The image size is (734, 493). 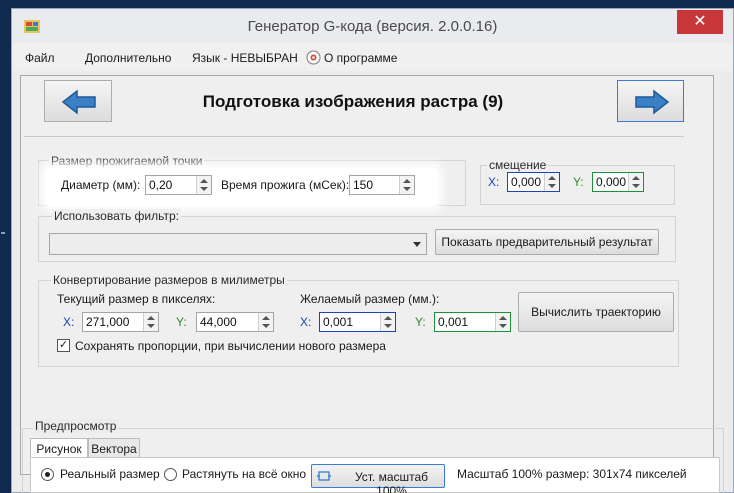 I want to click on window-title: Генератор G-кода (версия. 2.0.0.16), so click(x=372, y=26).